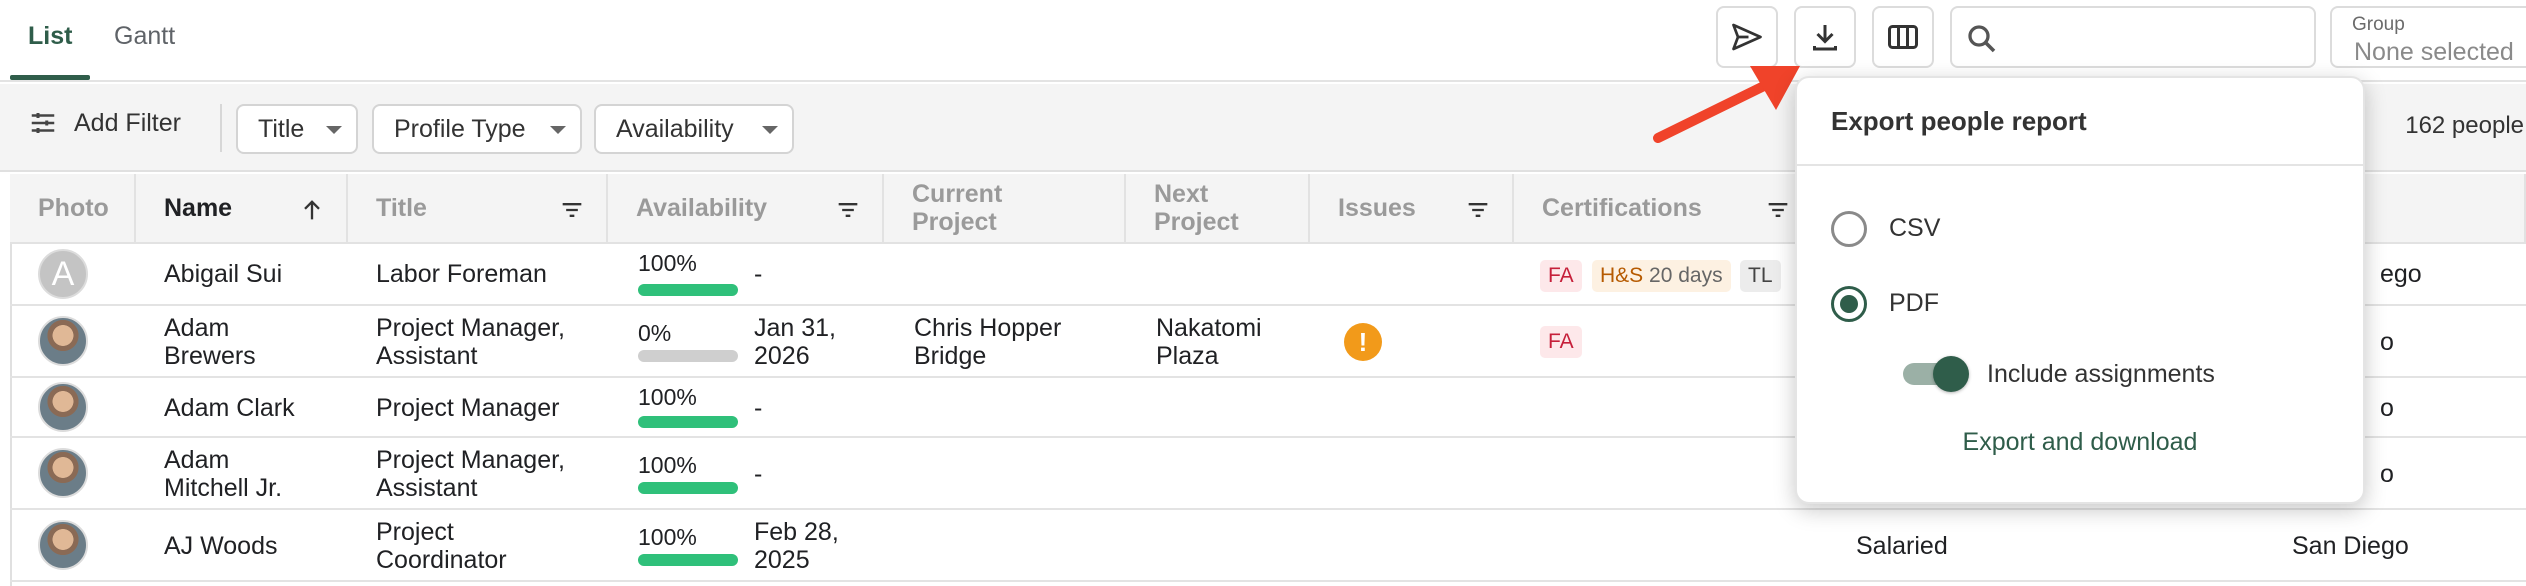 This screenshot has height=586, width=2526. I want to click on group-value: None selected, so click(2434, 52).